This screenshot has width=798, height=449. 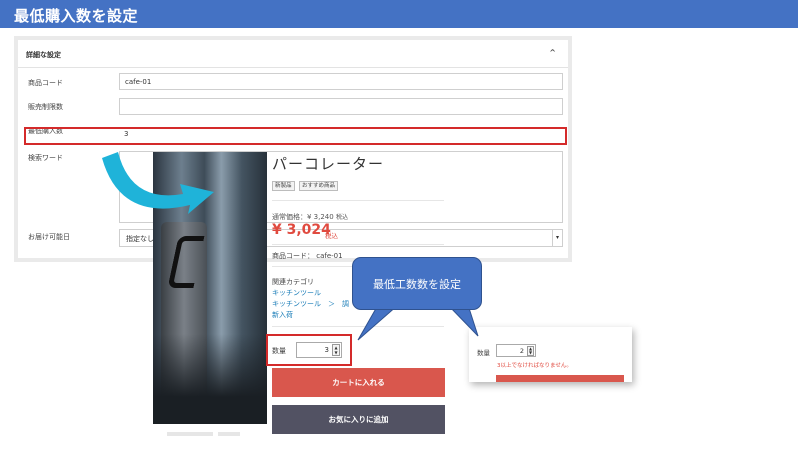 What do you see at coordinates (418, 322) in the screenshot?
I see `callout-tails` at bounding box center [418, 322].